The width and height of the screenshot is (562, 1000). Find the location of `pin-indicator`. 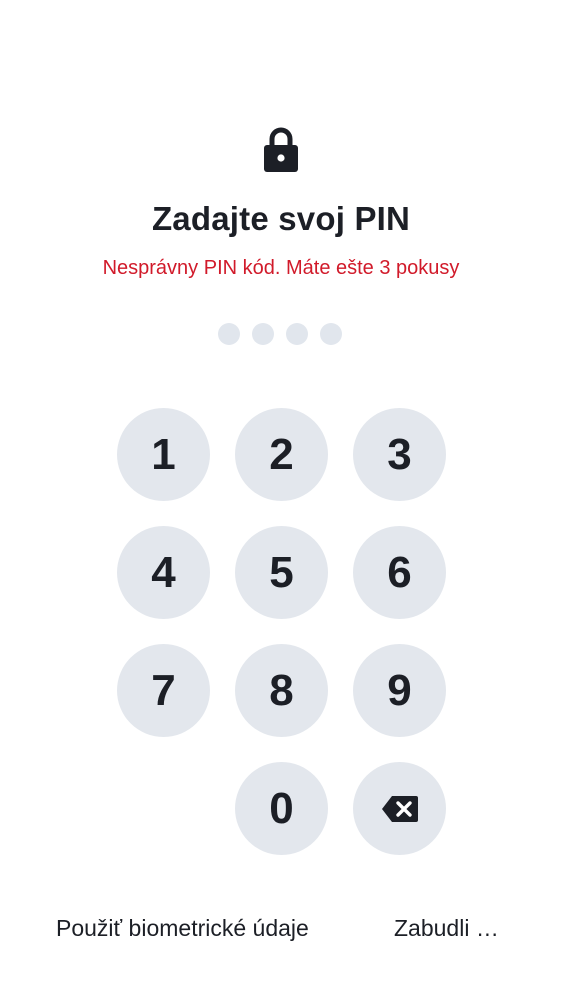

pin-indicator is located at coordinates (280, 334).